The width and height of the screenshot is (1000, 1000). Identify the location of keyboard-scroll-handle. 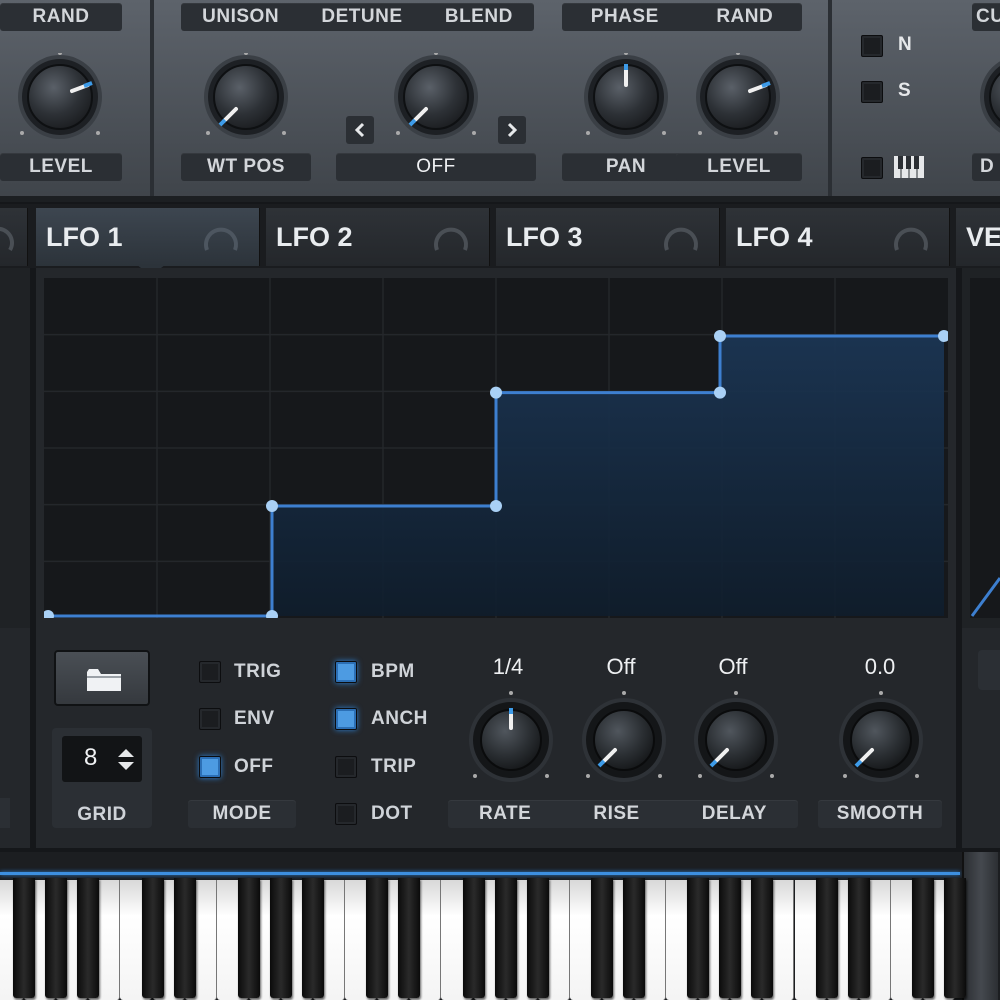
(980, 926).